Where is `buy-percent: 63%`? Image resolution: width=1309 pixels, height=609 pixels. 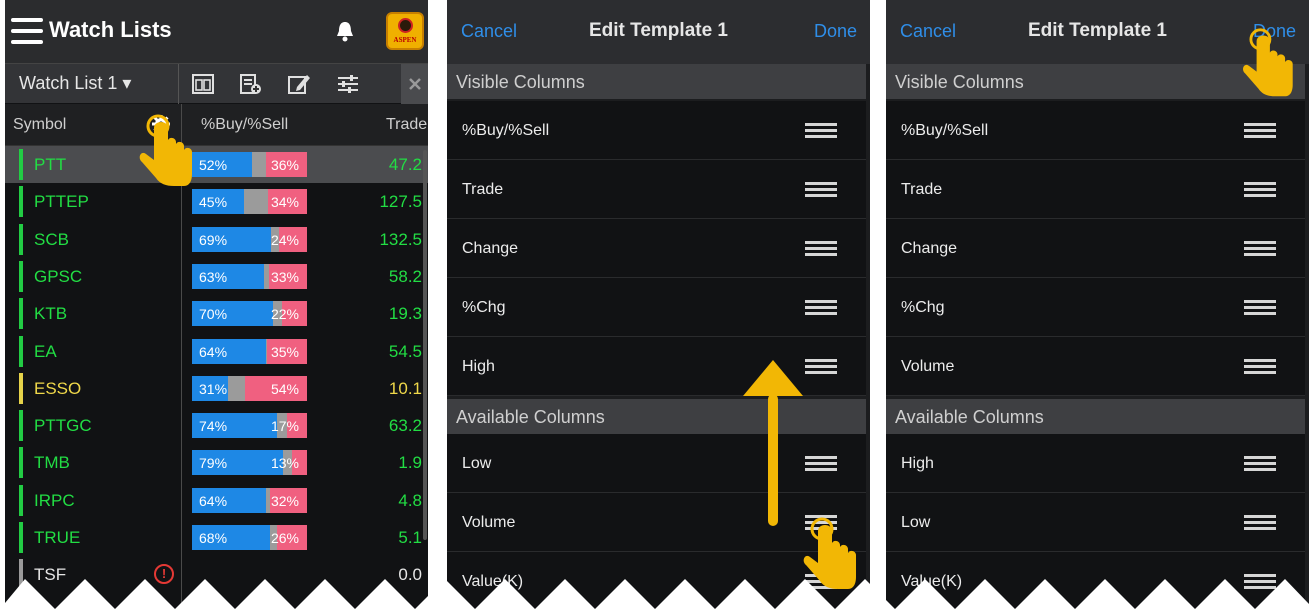
buy-percent: 63% is located at coordinates (213, 276).